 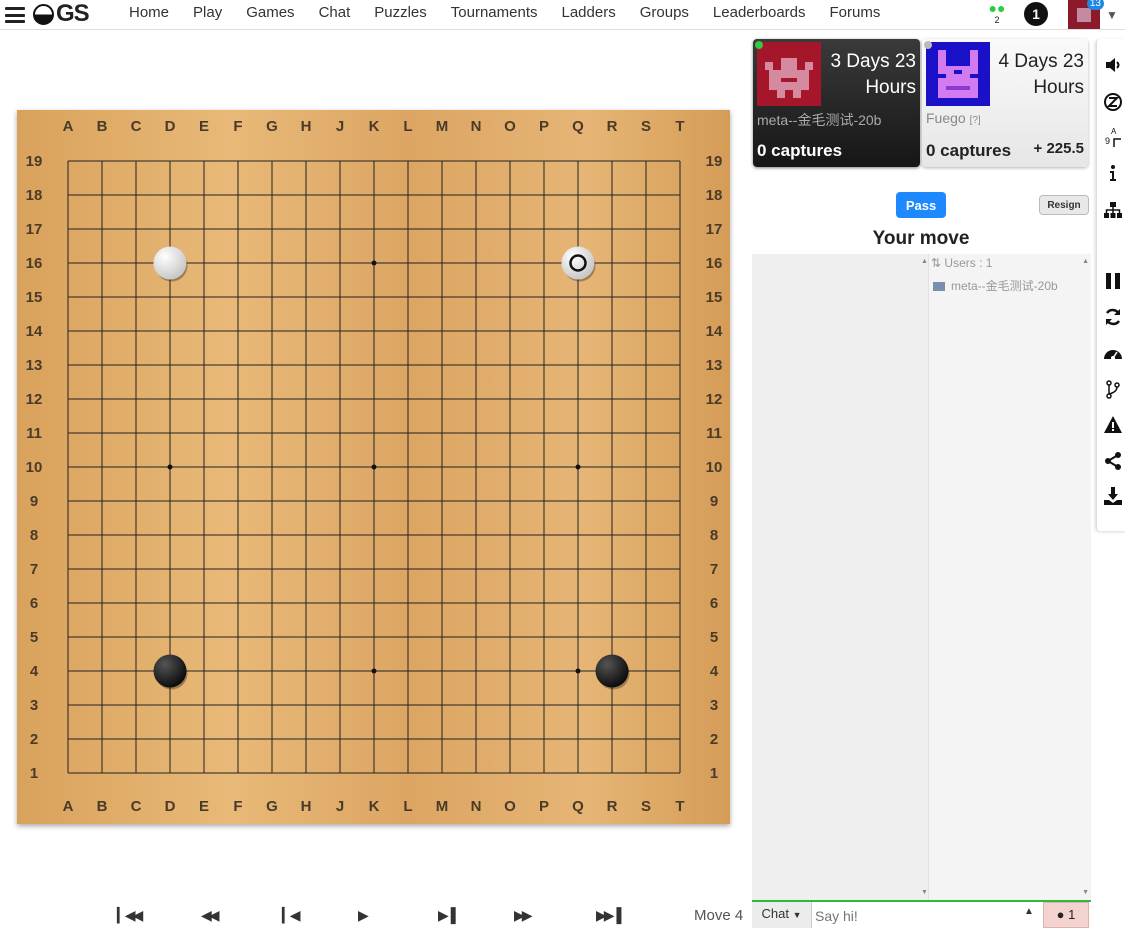 I want to click on nav-groups: Groups, so click(x=664, y=12).